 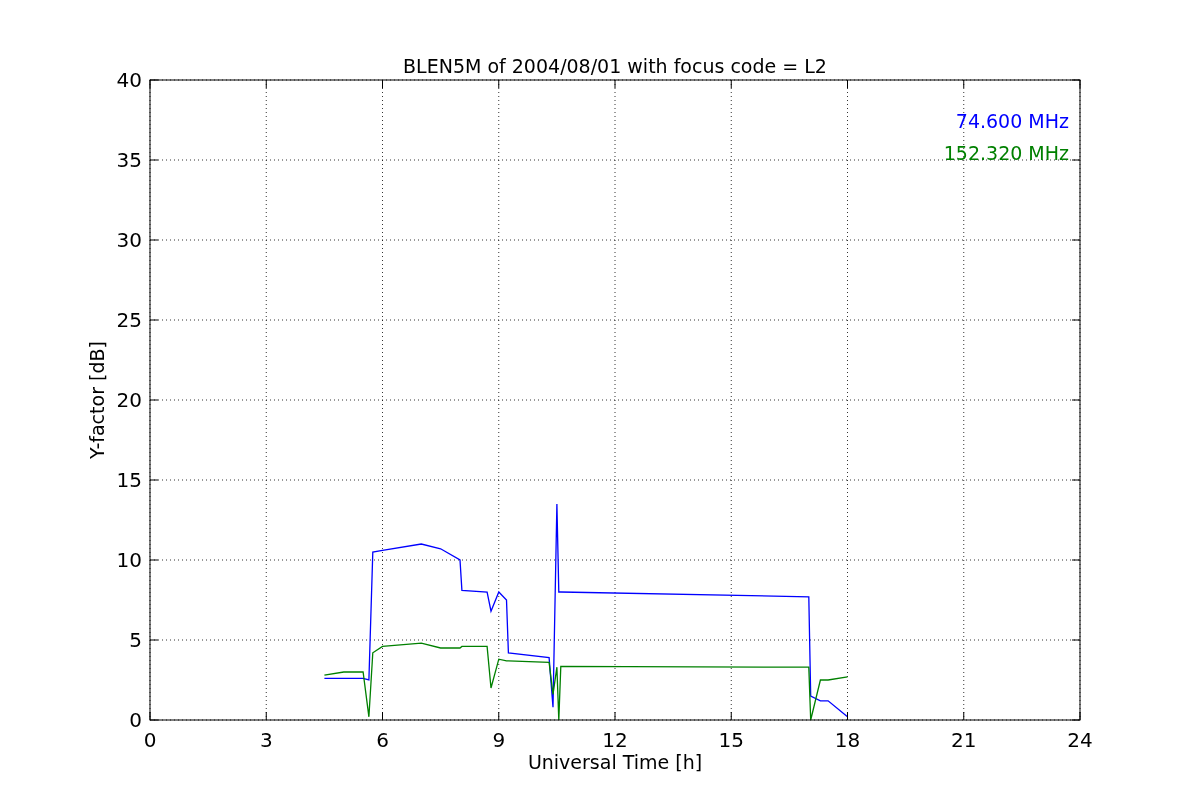 What do you see at coordinates (847, 740) in the screenshot?
I see `x-tick-label: 18` at bounding box center [847, 740].